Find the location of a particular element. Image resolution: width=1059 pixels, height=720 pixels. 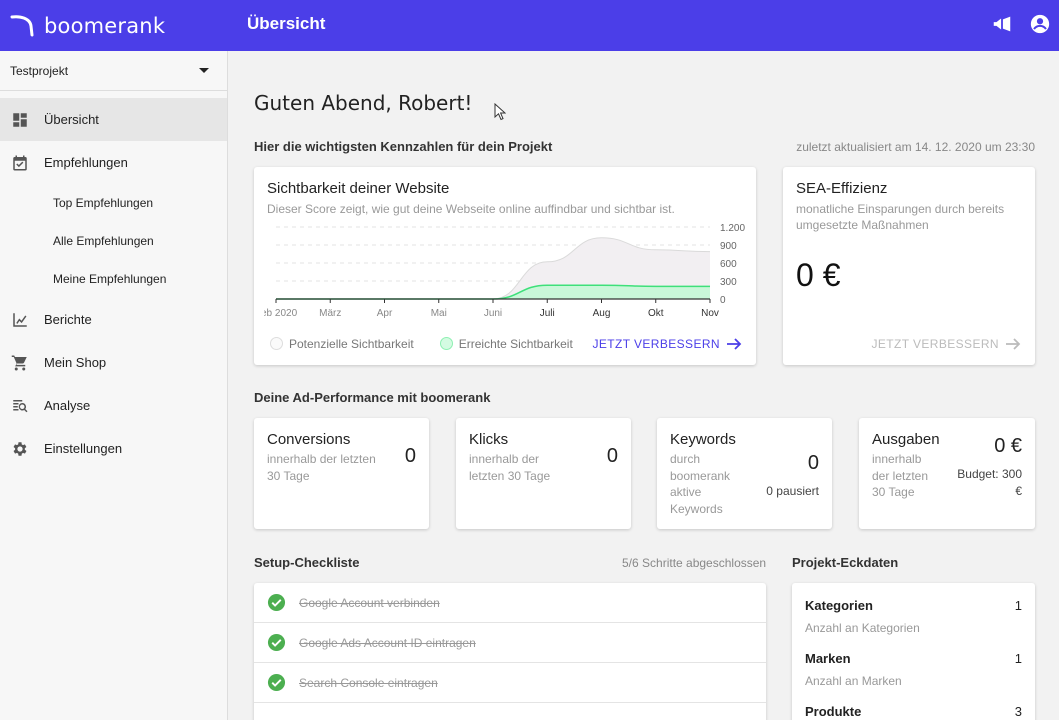

sidebar-item-mein-shop: Mein Shop is located at coordinates (113, 362).